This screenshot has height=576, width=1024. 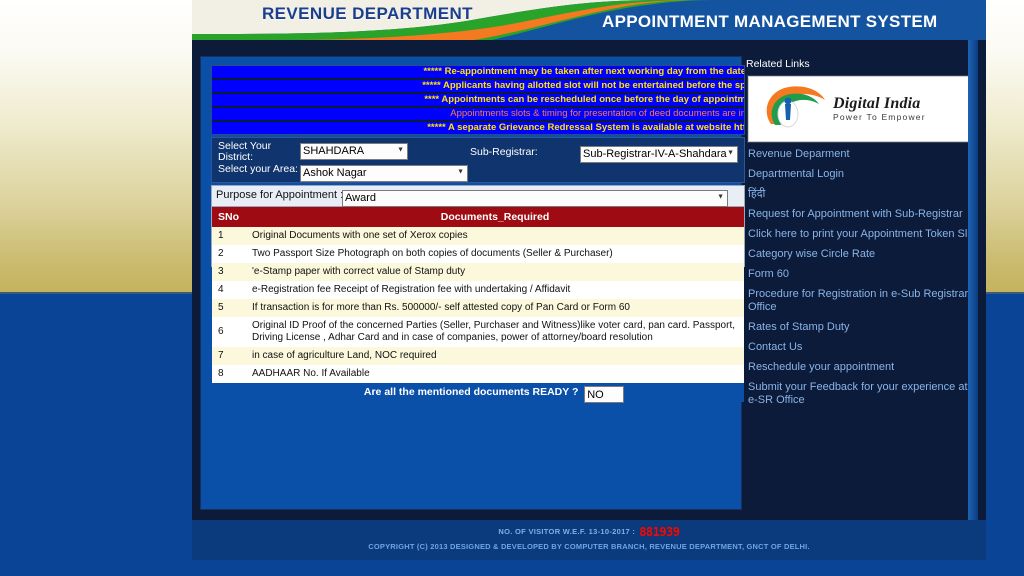 I want to click on row-sno: 3, so click(x=229, y=272).